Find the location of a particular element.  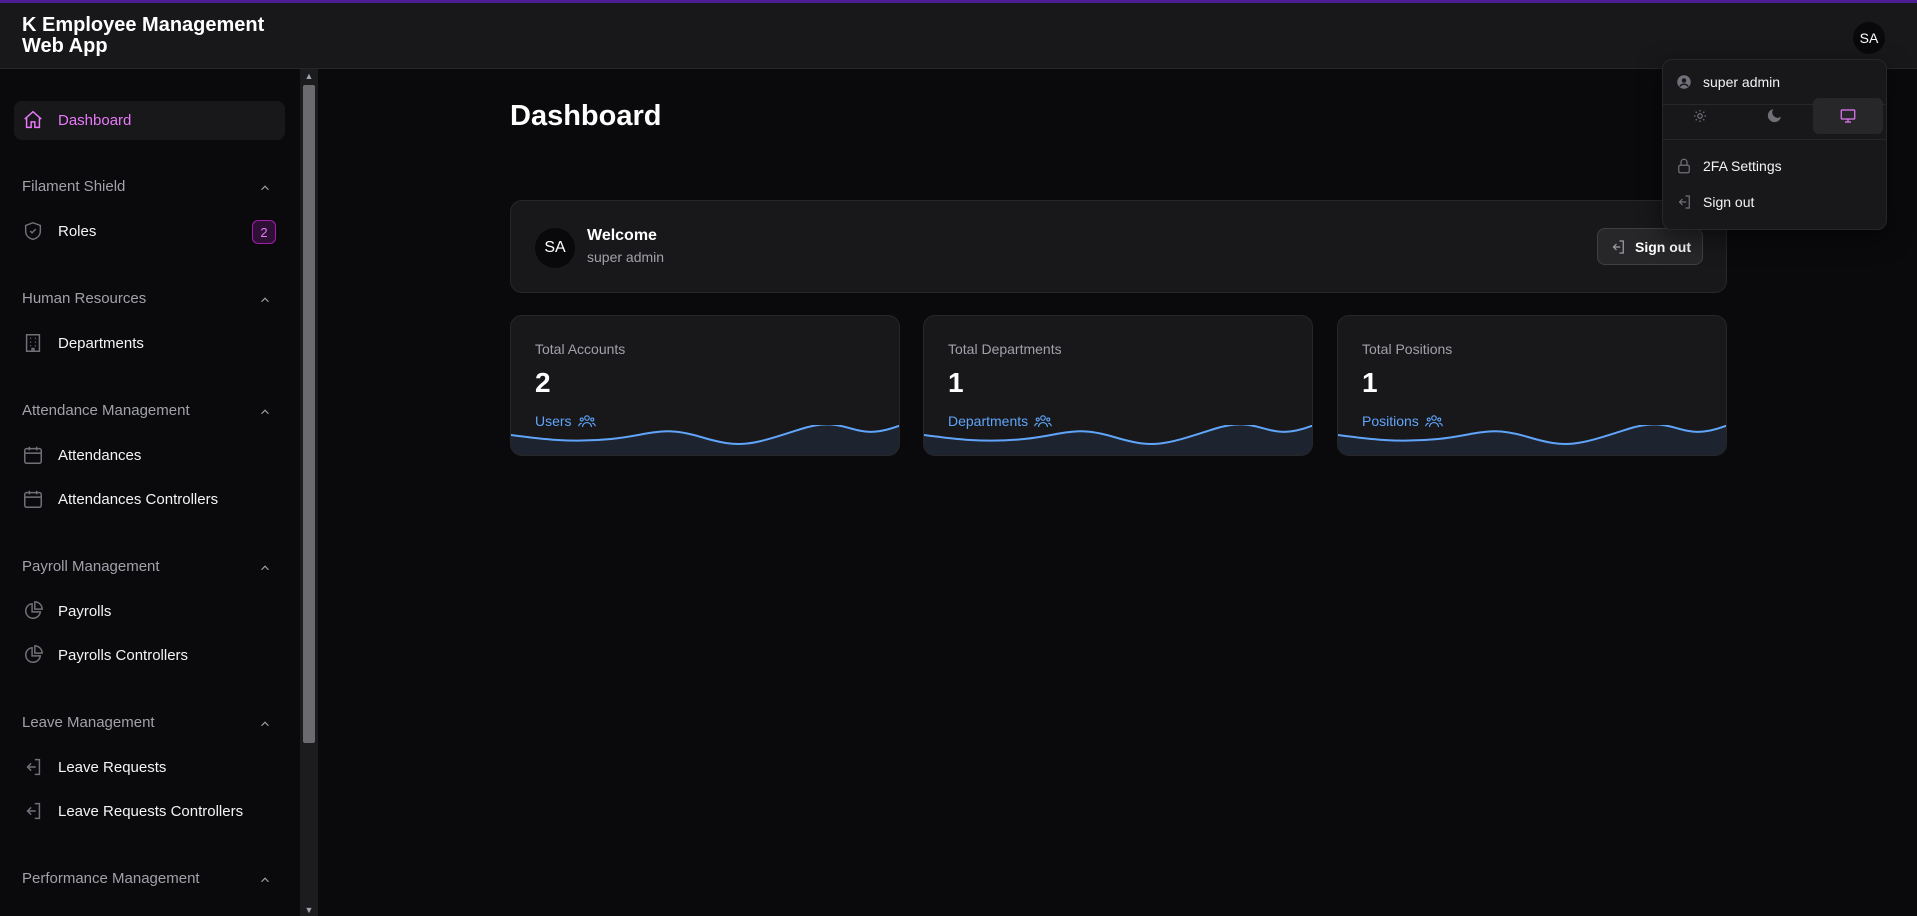

user-avatar-button: SA is located at coordinates (1869, 38).